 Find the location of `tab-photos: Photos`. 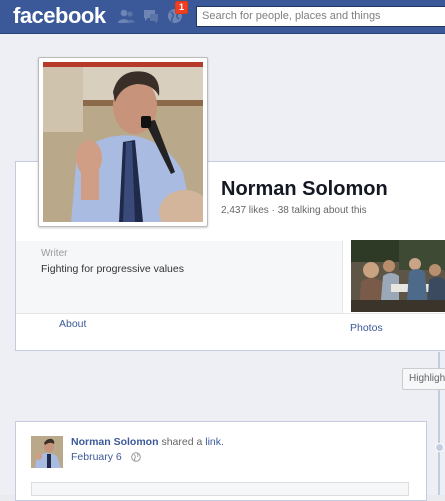

tab-photos: Photos is located at coordinates (366, 328).